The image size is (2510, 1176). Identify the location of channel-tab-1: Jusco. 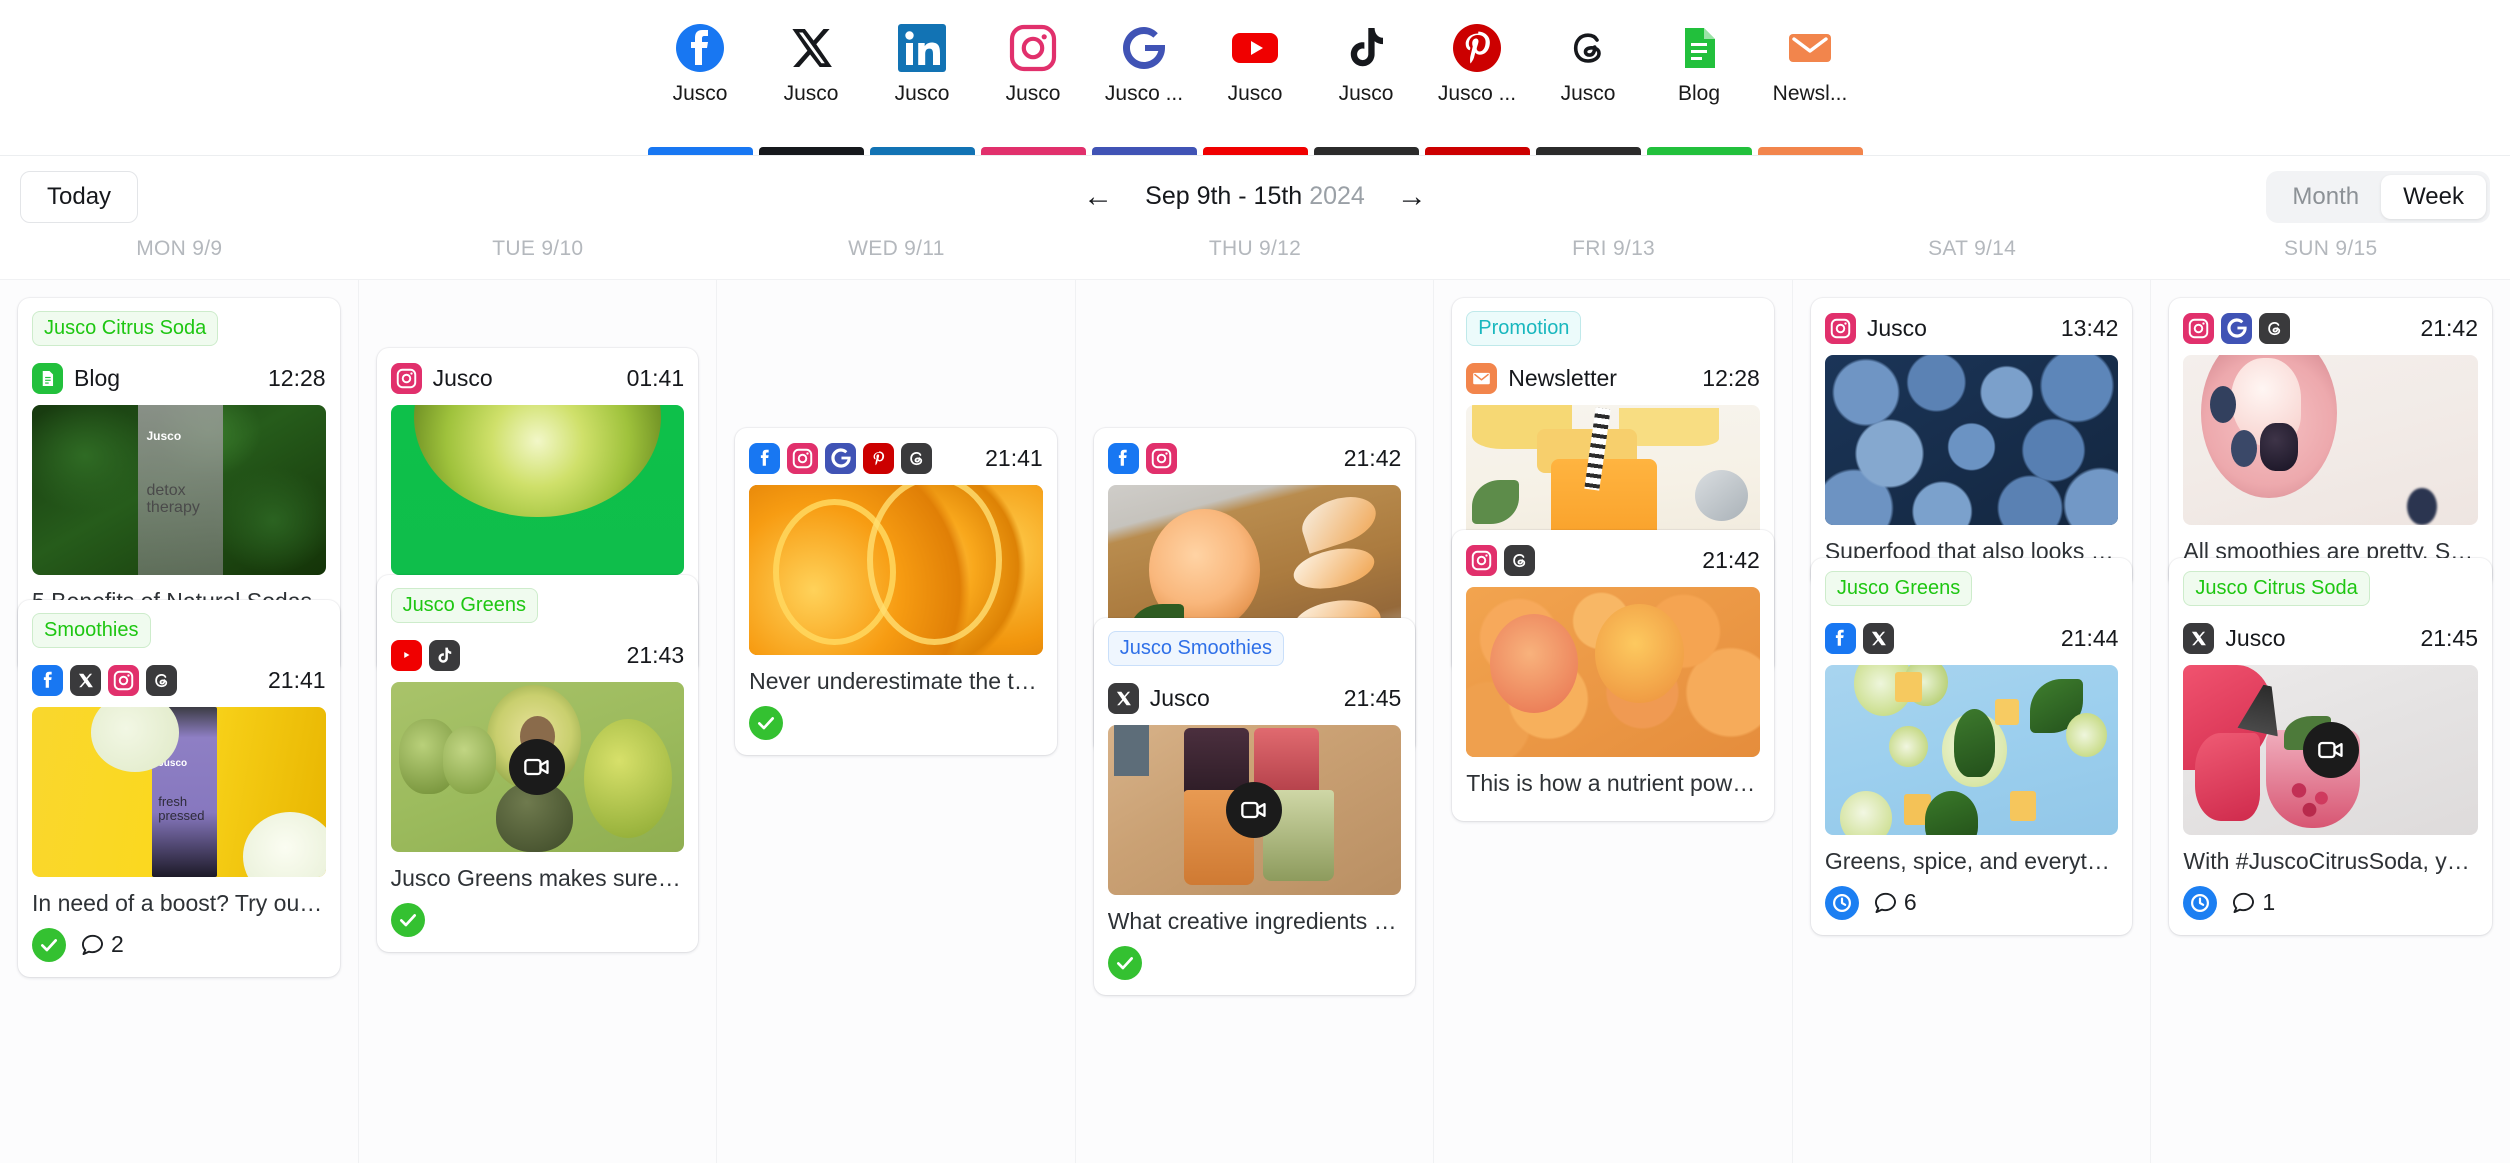
(811, 89).